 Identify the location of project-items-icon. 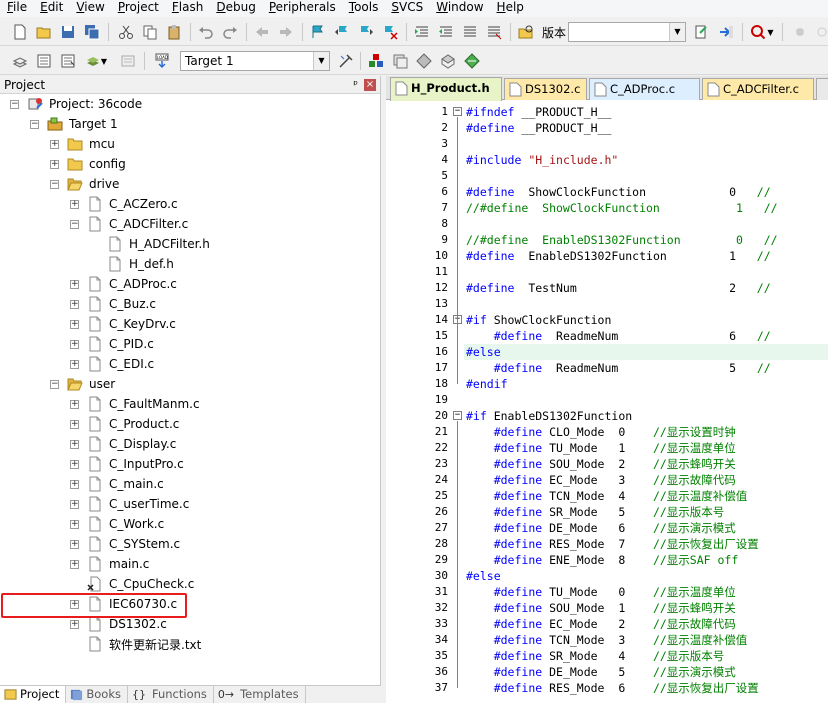
(400, 61).